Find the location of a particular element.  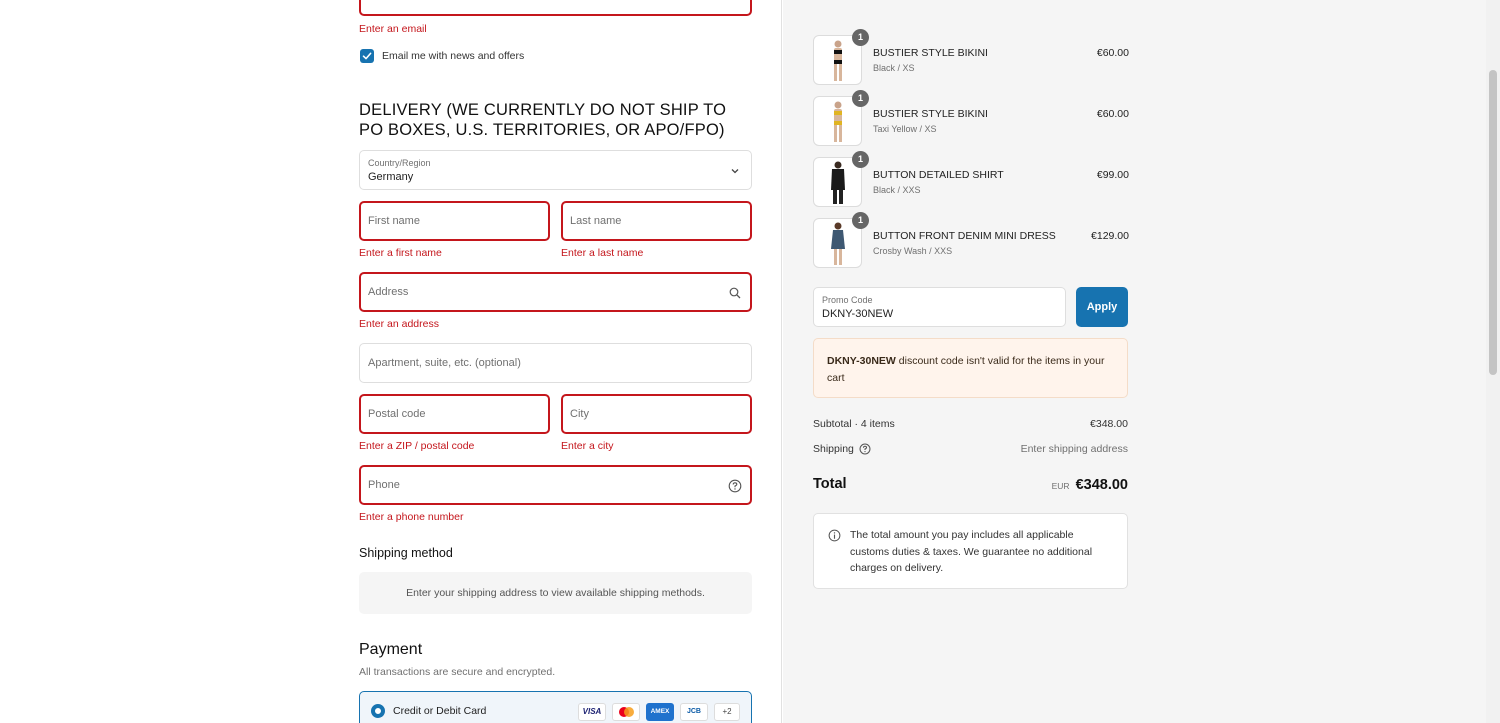

address-error: Enter an address is located at coordinates (399, 324).